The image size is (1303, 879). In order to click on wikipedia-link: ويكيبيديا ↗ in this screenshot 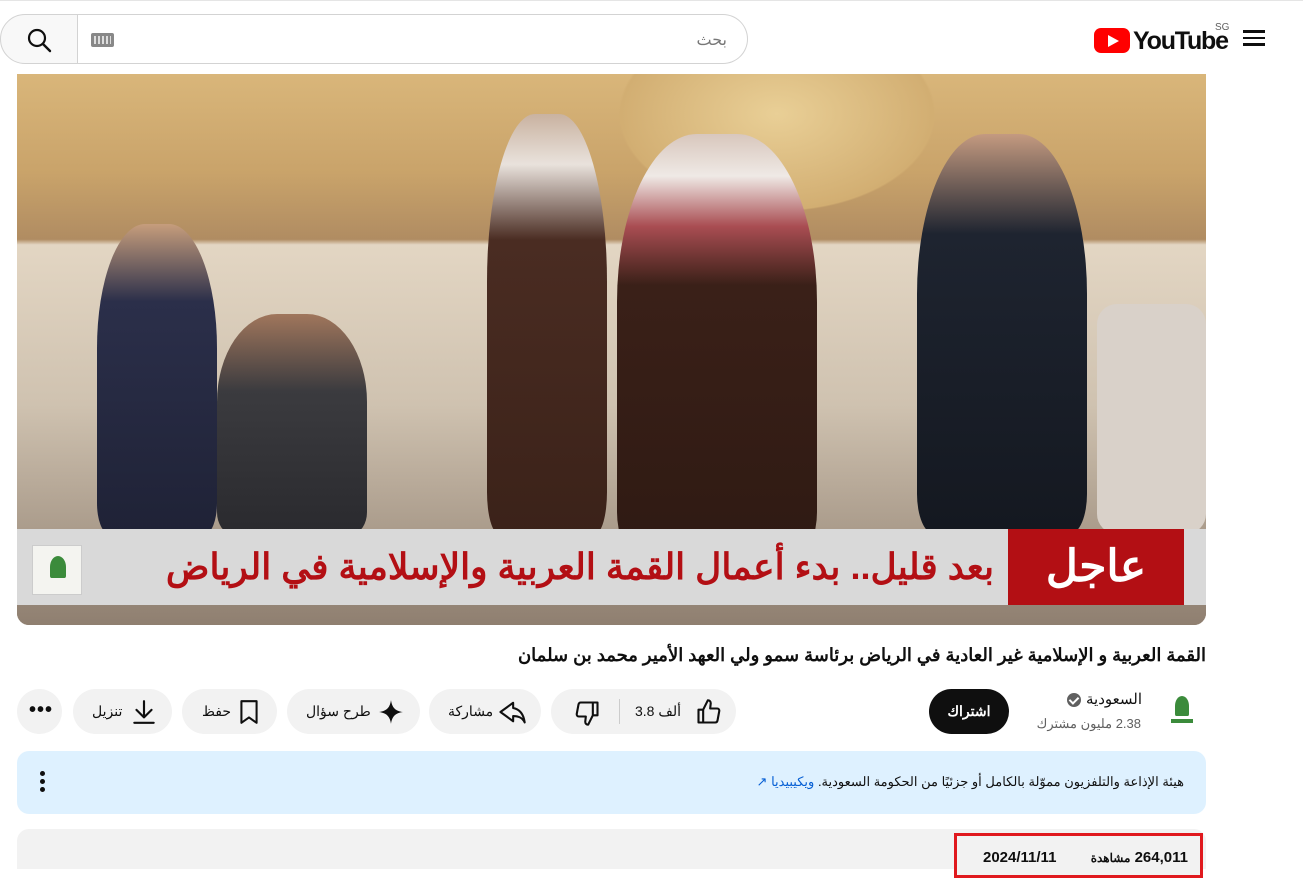, I will do `click(786, 781)`.